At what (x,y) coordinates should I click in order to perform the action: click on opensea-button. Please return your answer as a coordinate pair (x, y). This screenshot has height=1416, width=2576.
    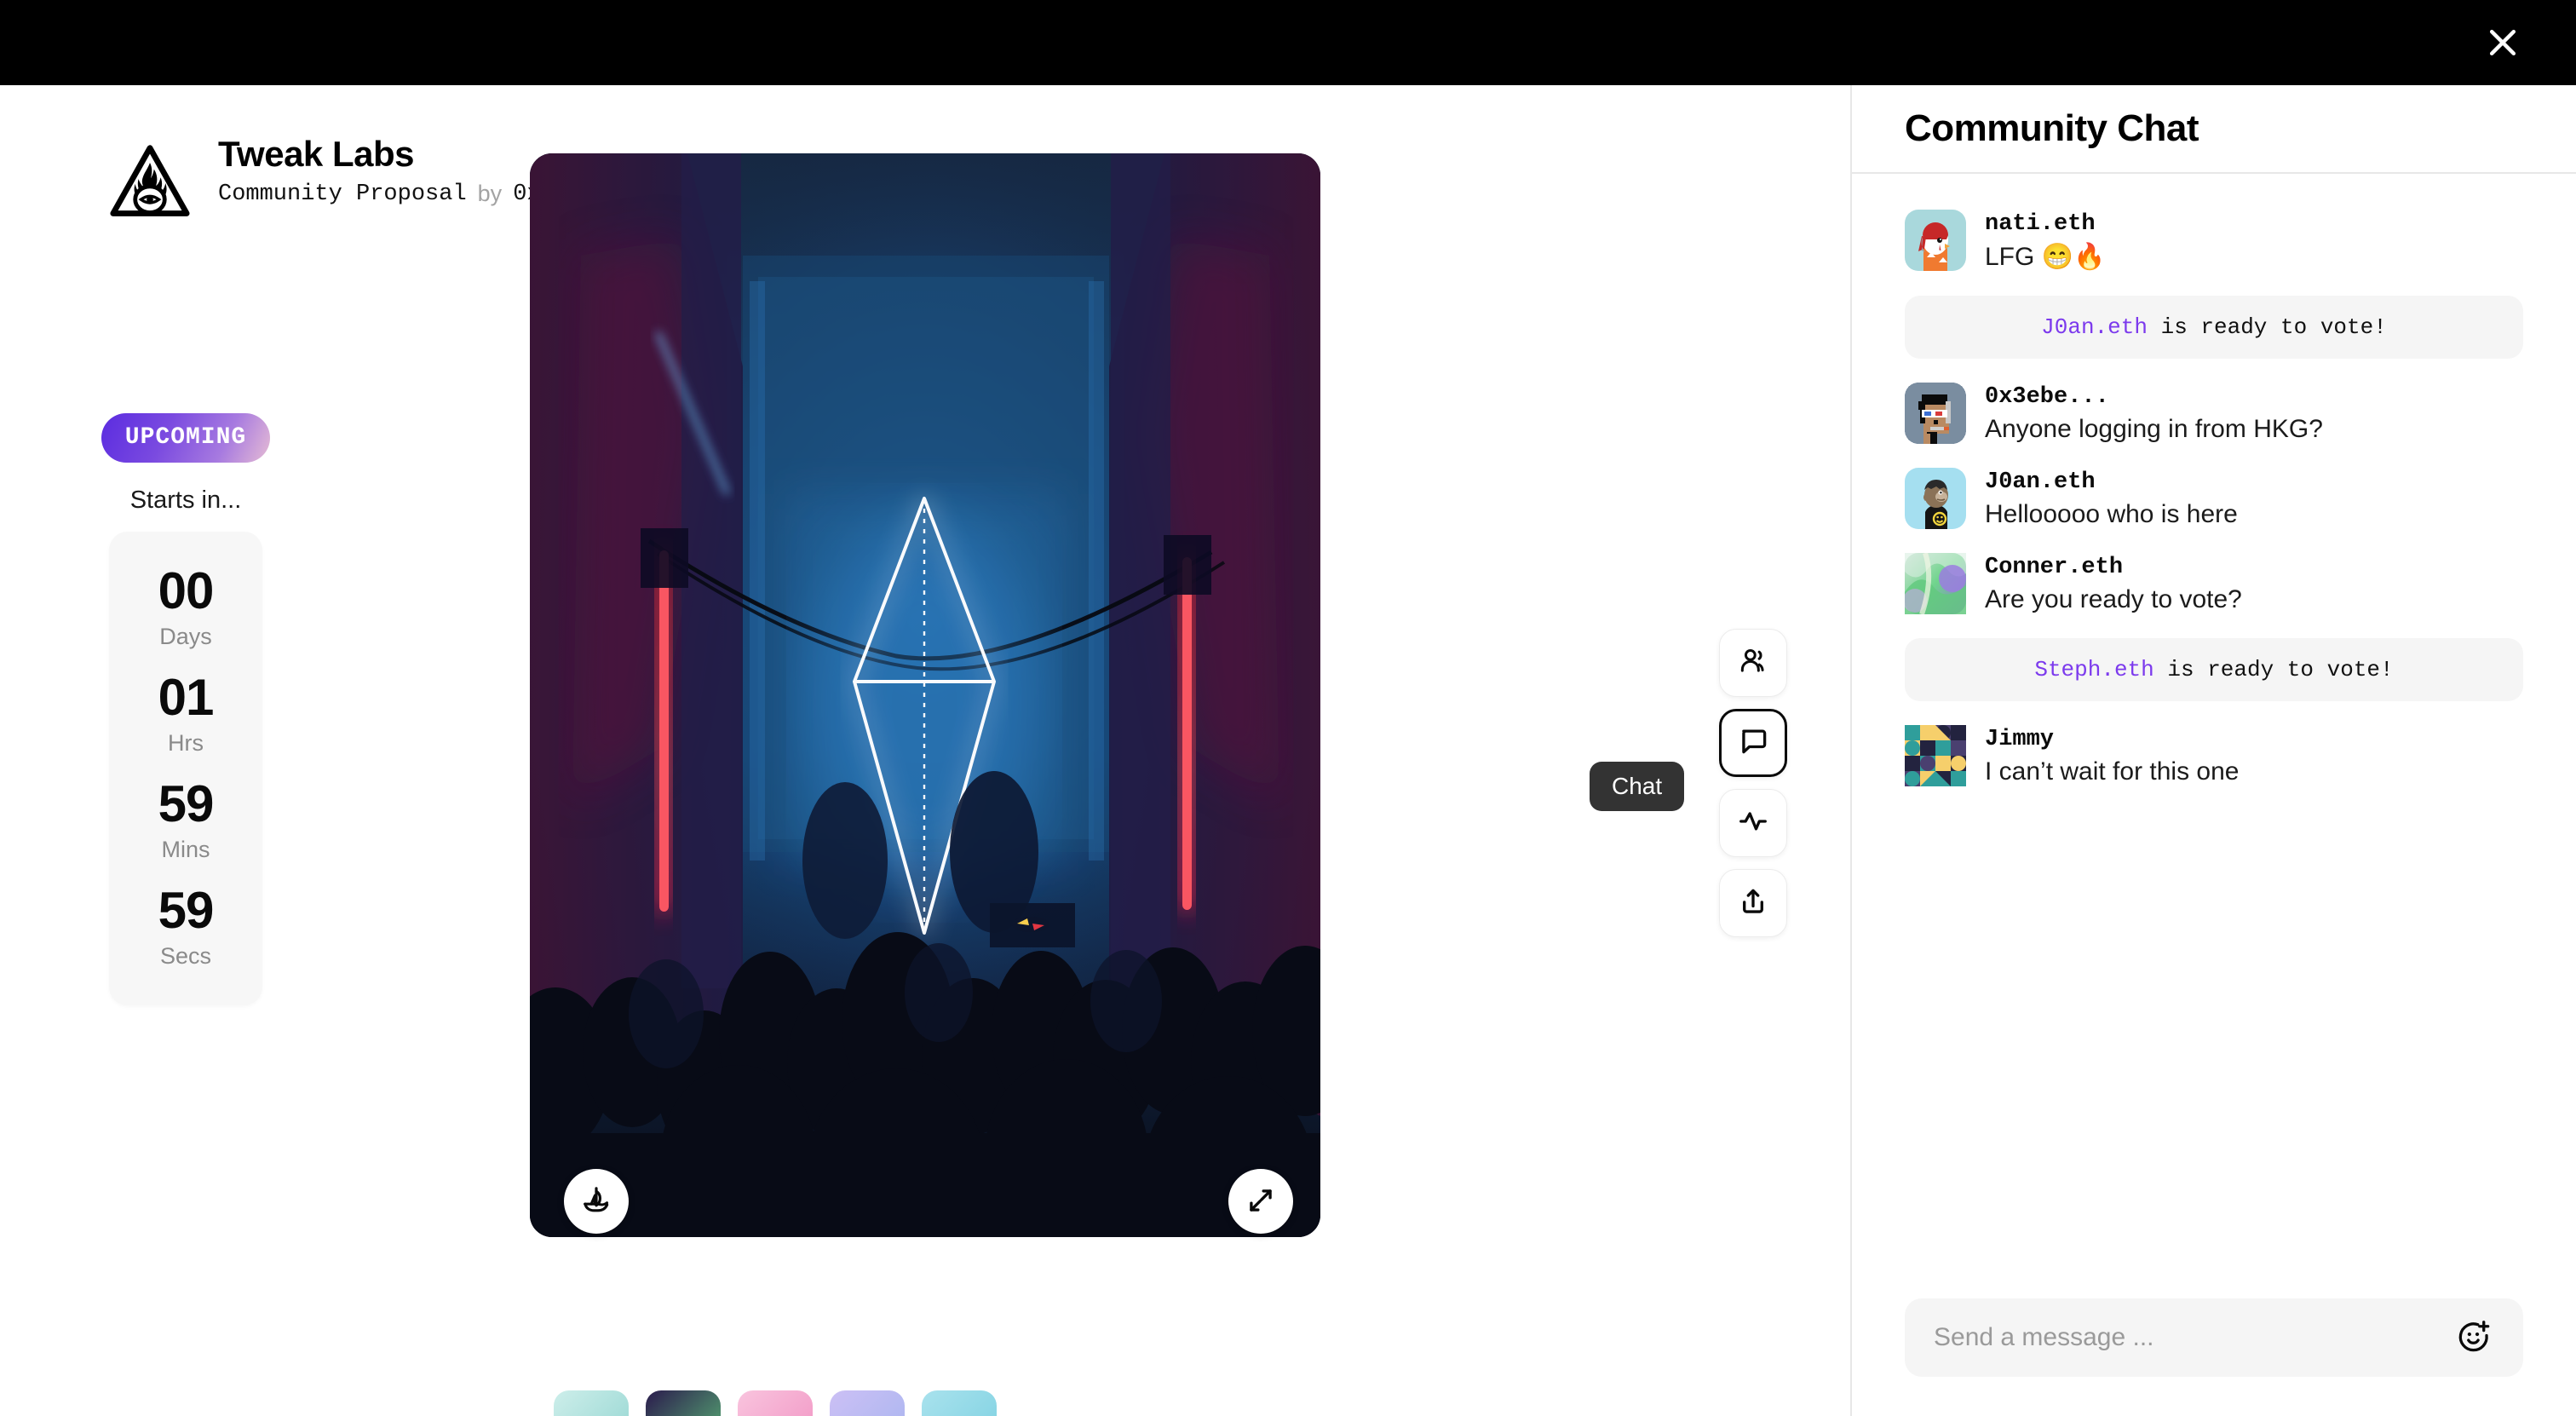
    Looking at the image, I should click on (596, 1201).